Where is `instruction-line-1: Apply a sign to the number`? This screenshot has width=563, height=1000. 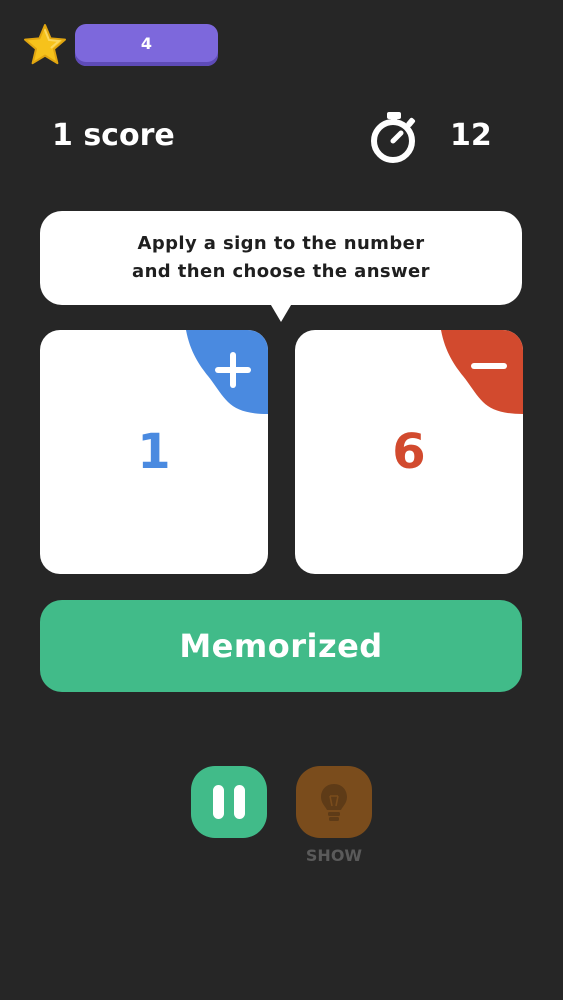 instruction-line-1: Apply a sign to the number is located at coordinates (281, 243).